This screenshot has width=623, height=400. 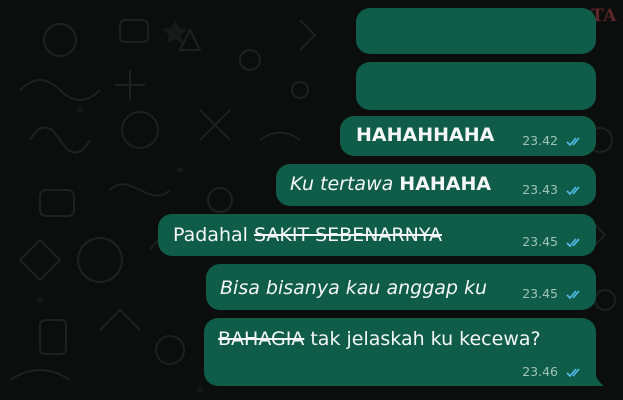 I want to click on message-text-part: BAHAGIA, so click(x=261, y=339).